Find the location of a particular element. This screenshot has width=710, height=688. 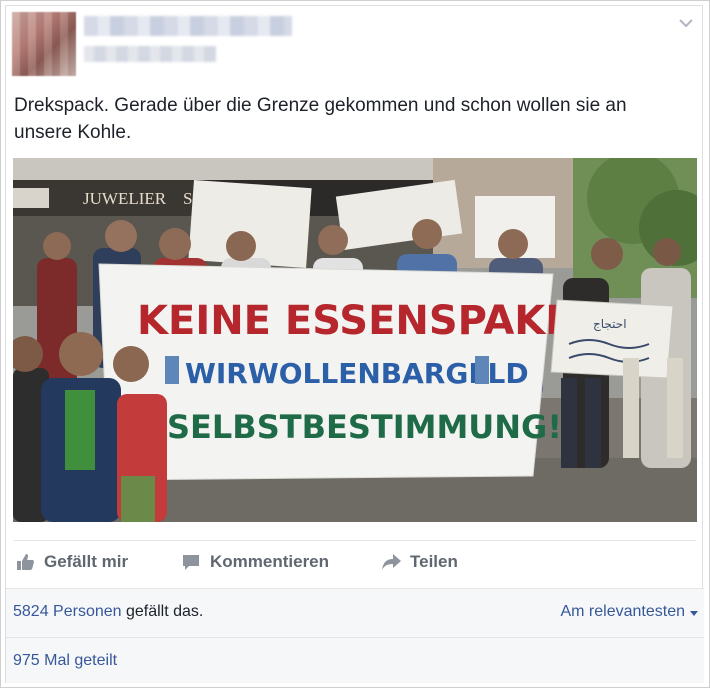

share-label: Teilen is located at coordinates (434, 561).